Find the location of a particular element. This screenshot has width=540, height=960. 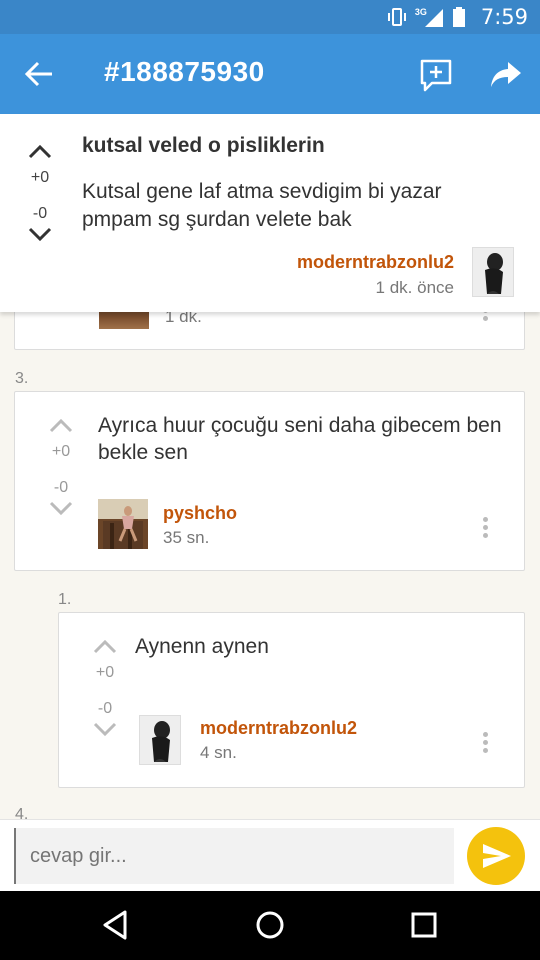

thread-time: 1 dk. önce is located at coordinates (414, 287).